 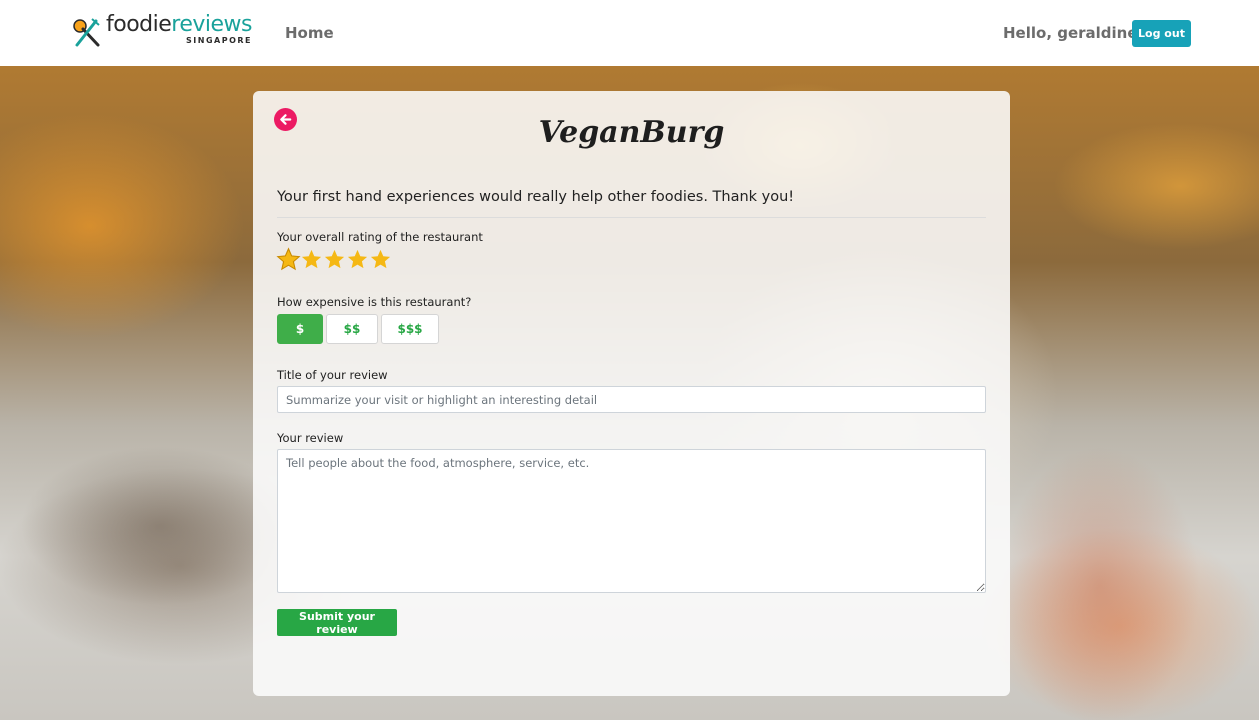 What do you see at coordinates (300, 329) in the screenshot?
I see `price-option-1: $` at bounding box center [300, 329].